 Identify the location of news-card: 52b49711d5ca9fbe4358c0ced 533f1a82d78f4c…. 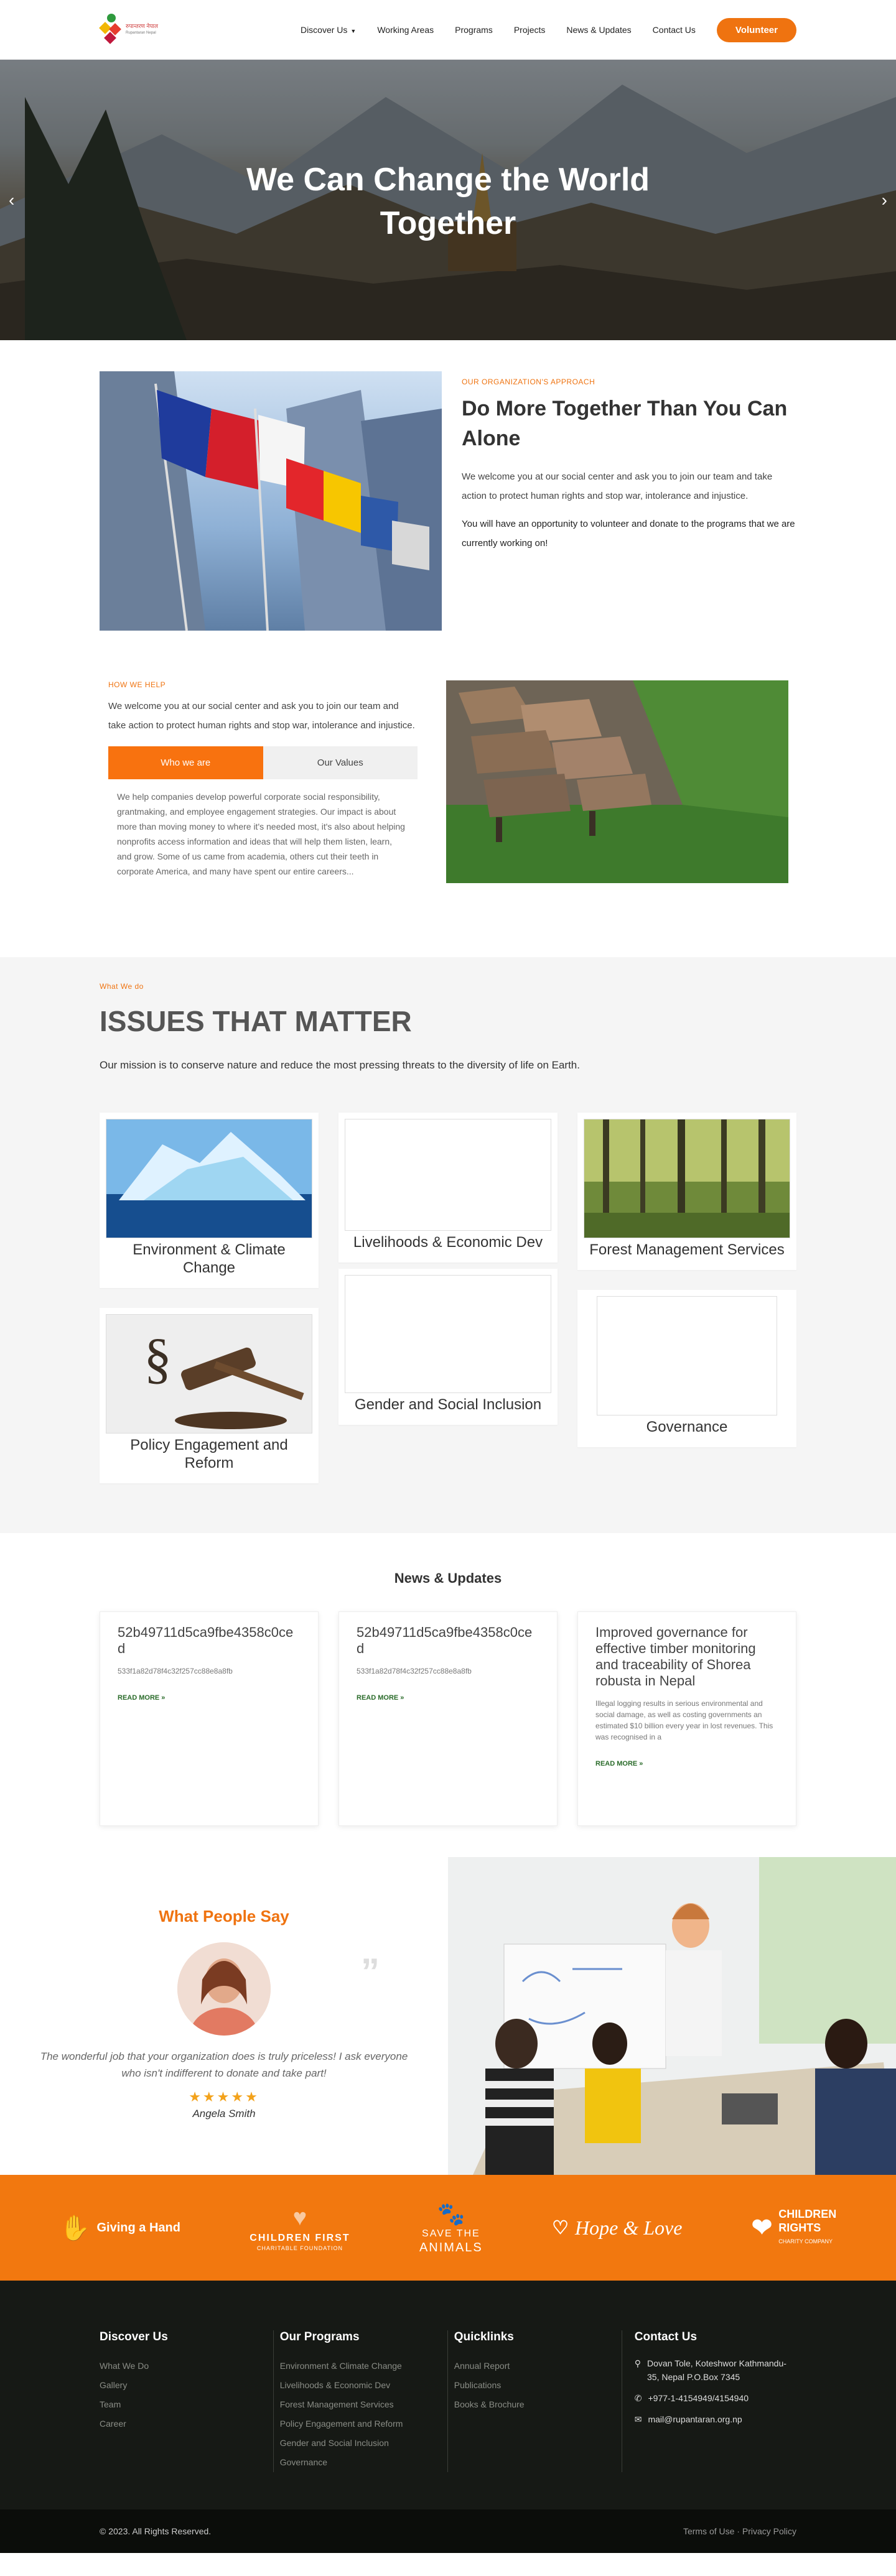
(448, 1719).